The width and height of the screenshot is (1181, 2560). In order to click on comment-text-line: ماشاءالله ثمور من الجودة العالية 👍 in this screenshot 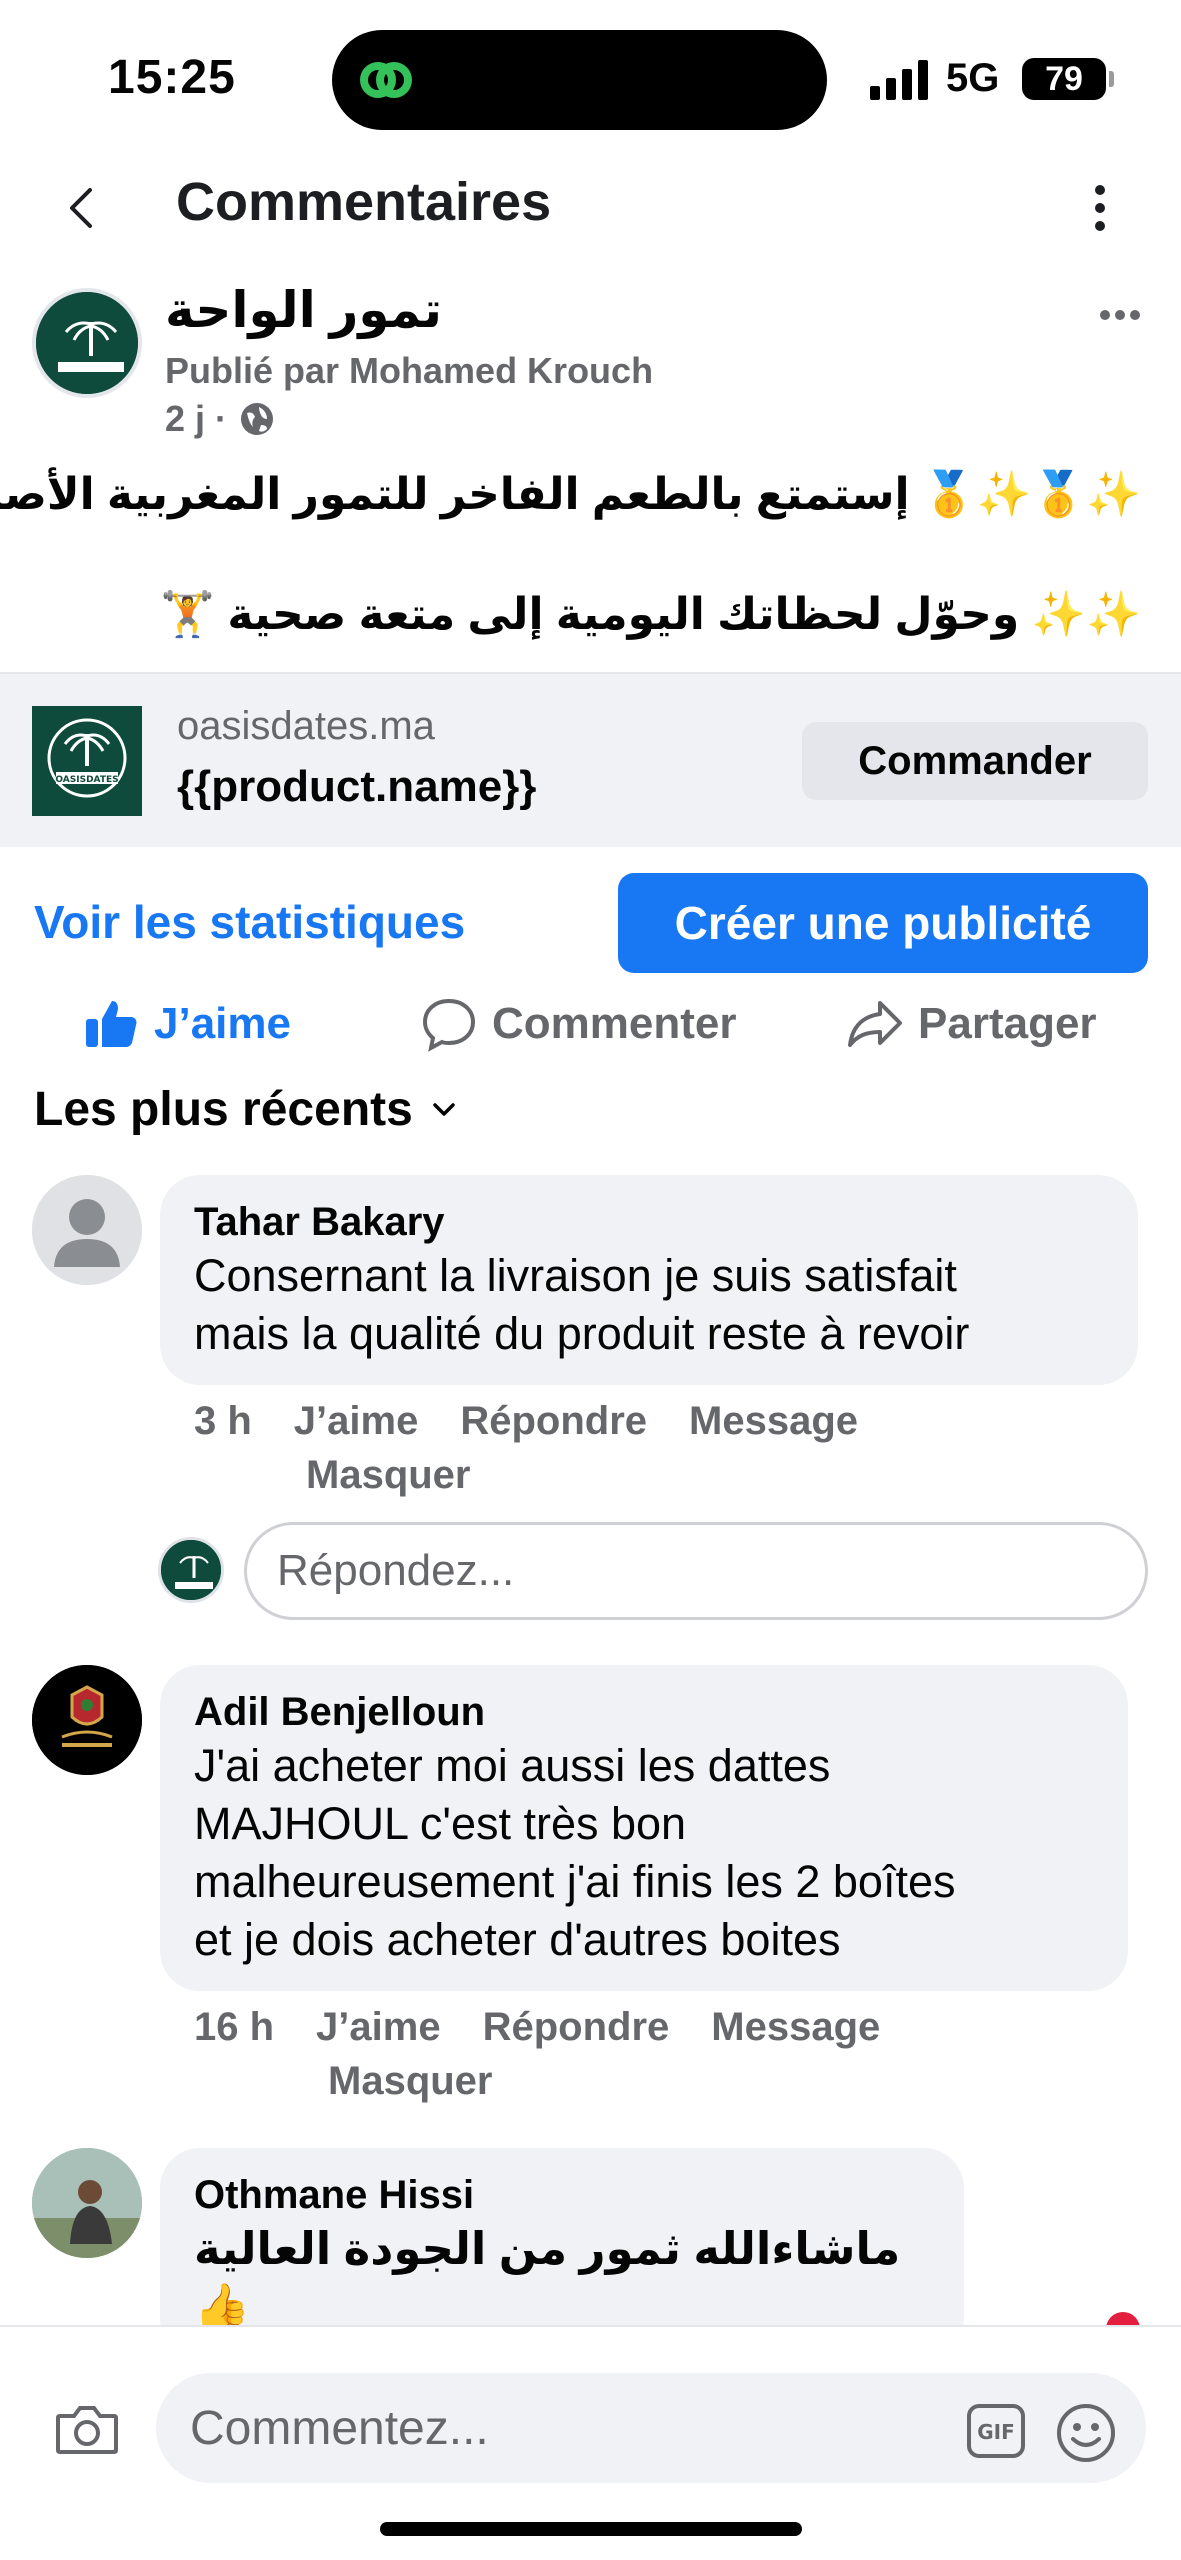, I will do `click(547, 2277)`.